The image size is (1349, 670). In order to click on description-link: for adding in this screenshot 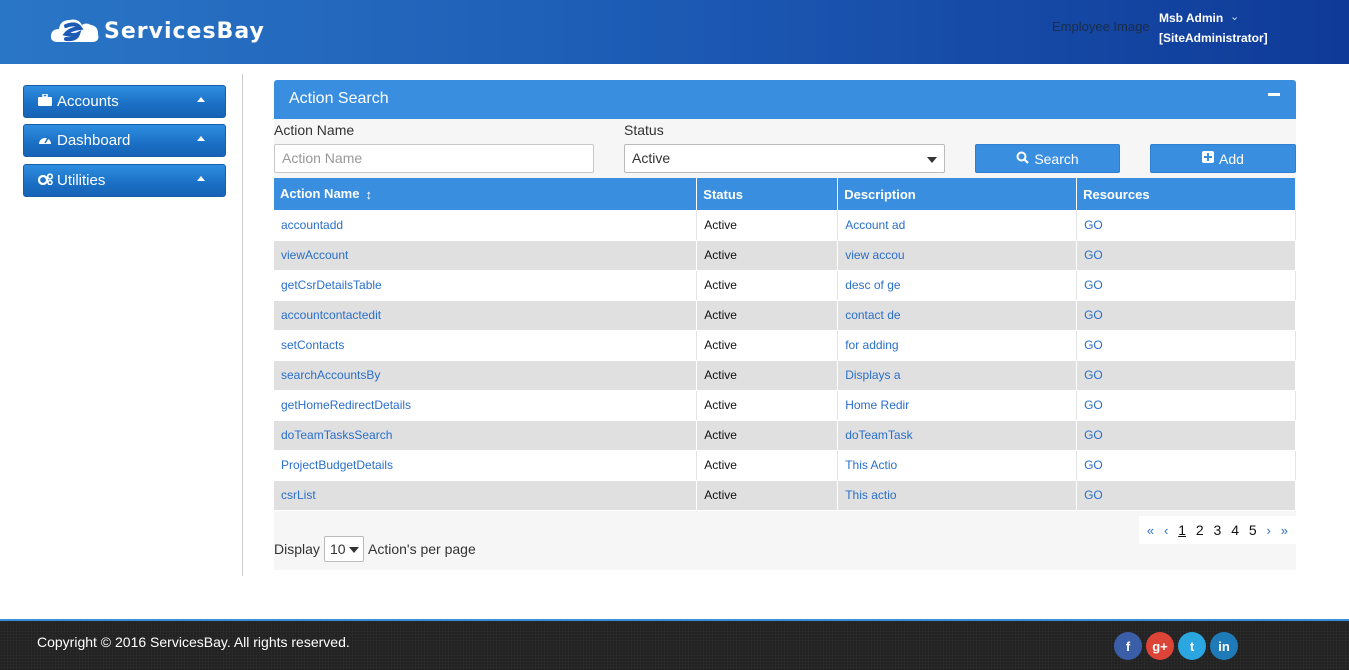, I will do `click(957, 345)`.